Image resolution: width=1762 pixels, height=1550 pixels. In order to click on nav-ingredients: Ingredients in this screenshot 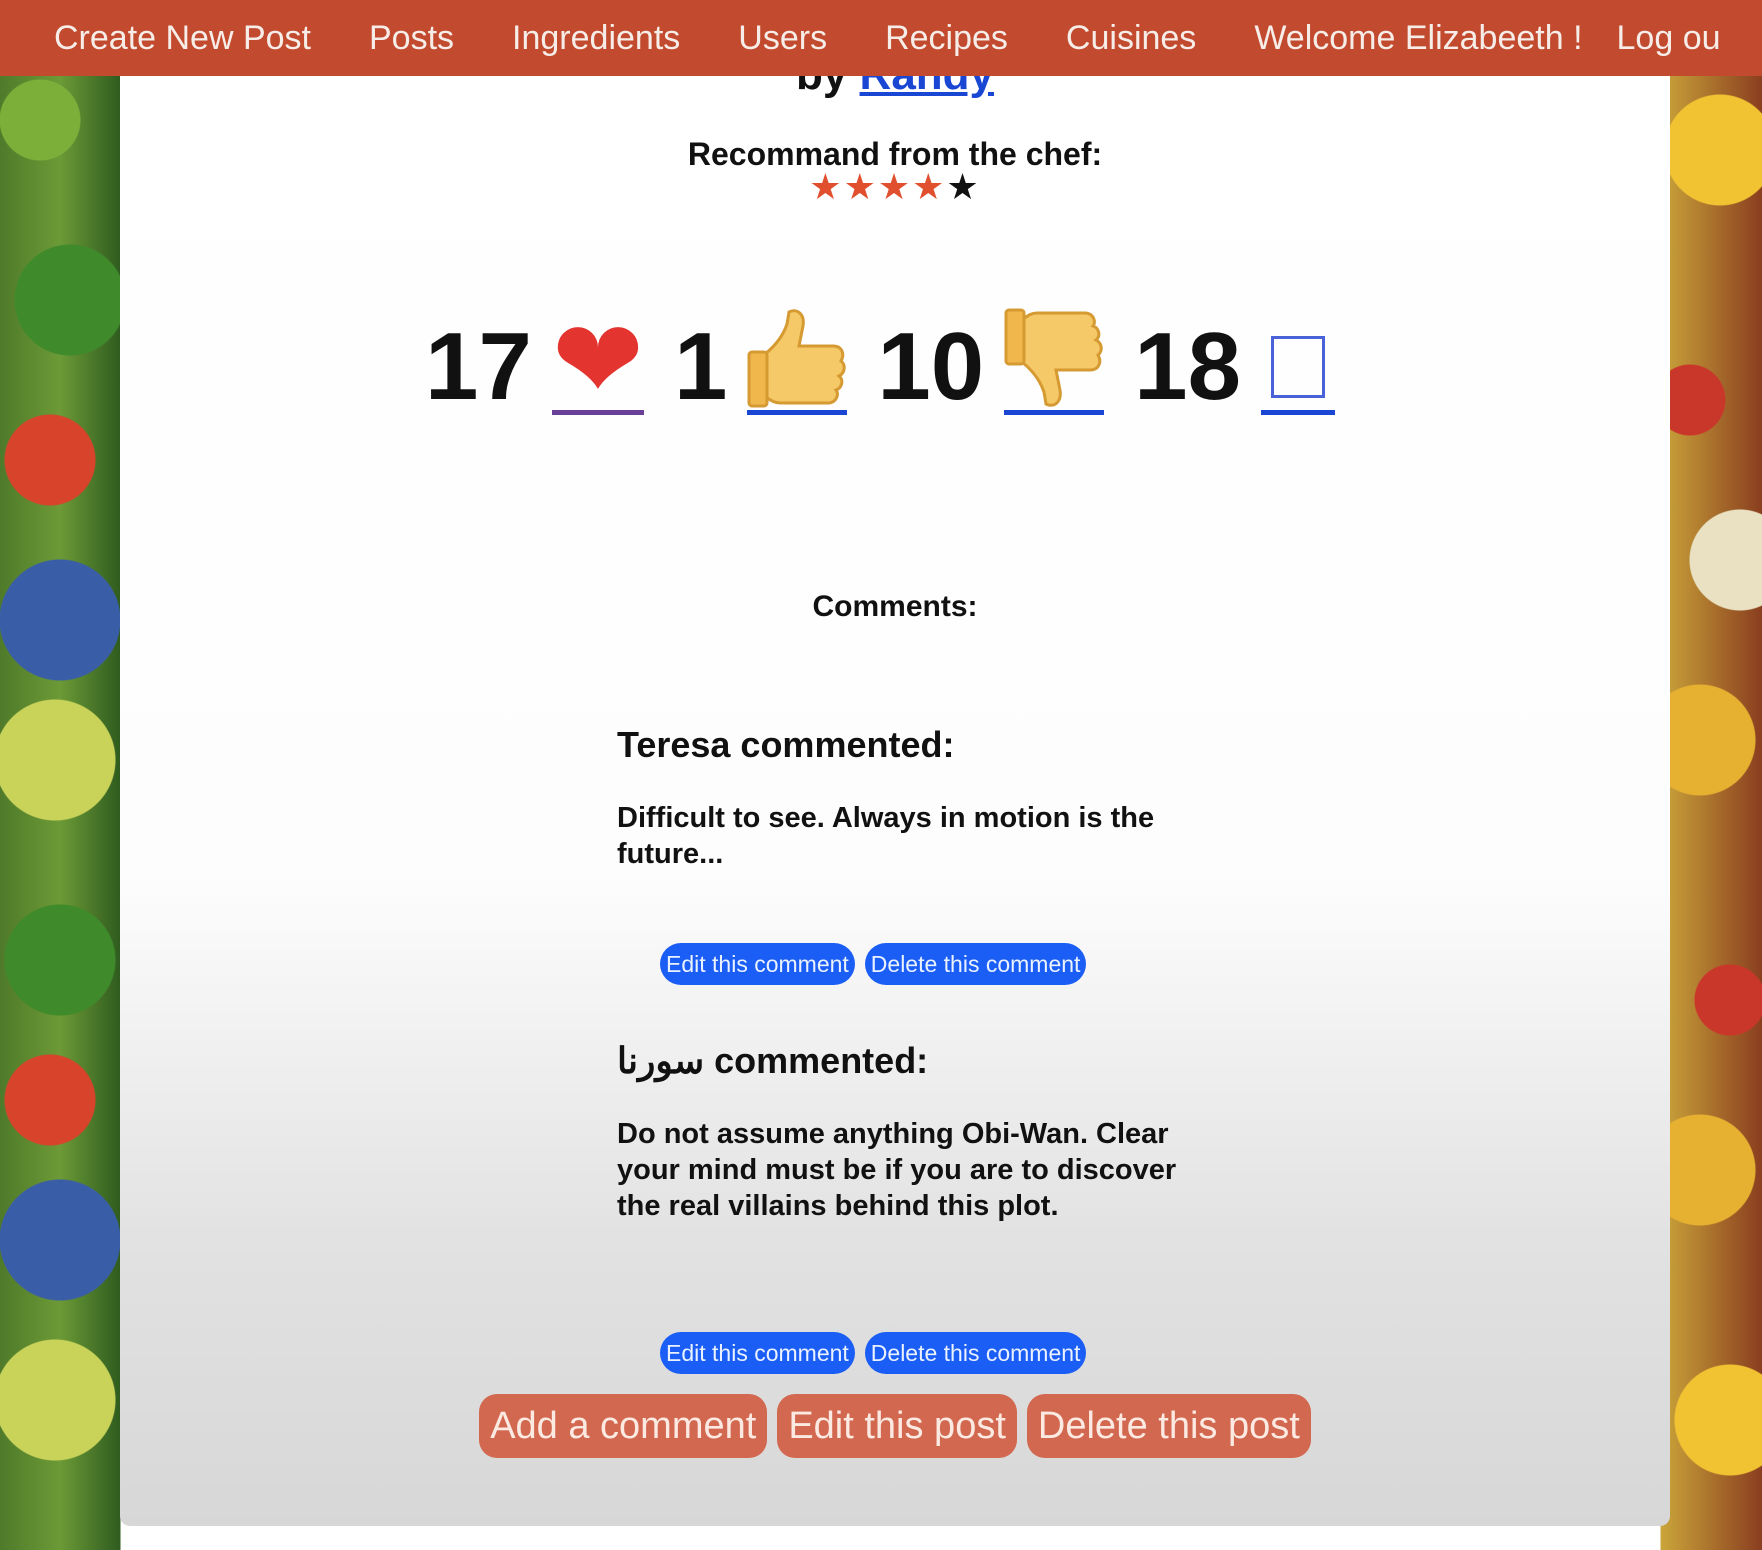, I will do `click(596, 38)`.